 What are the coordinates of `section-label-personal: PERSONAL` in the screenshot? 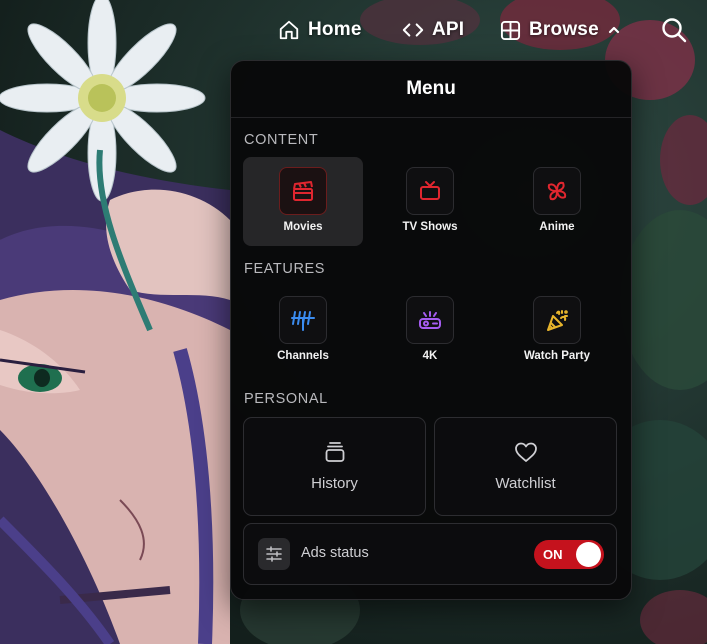 It's located at (286, 399).